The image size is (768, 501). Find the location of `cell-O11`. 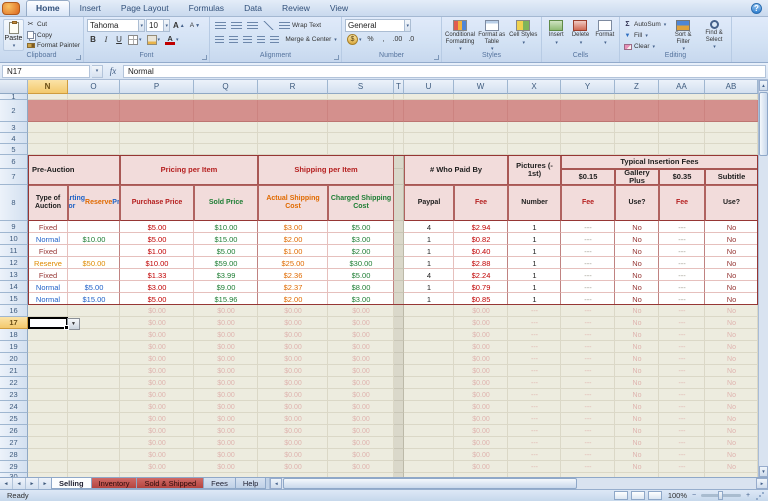

cell-O11 is located at coordinates (94, 251).